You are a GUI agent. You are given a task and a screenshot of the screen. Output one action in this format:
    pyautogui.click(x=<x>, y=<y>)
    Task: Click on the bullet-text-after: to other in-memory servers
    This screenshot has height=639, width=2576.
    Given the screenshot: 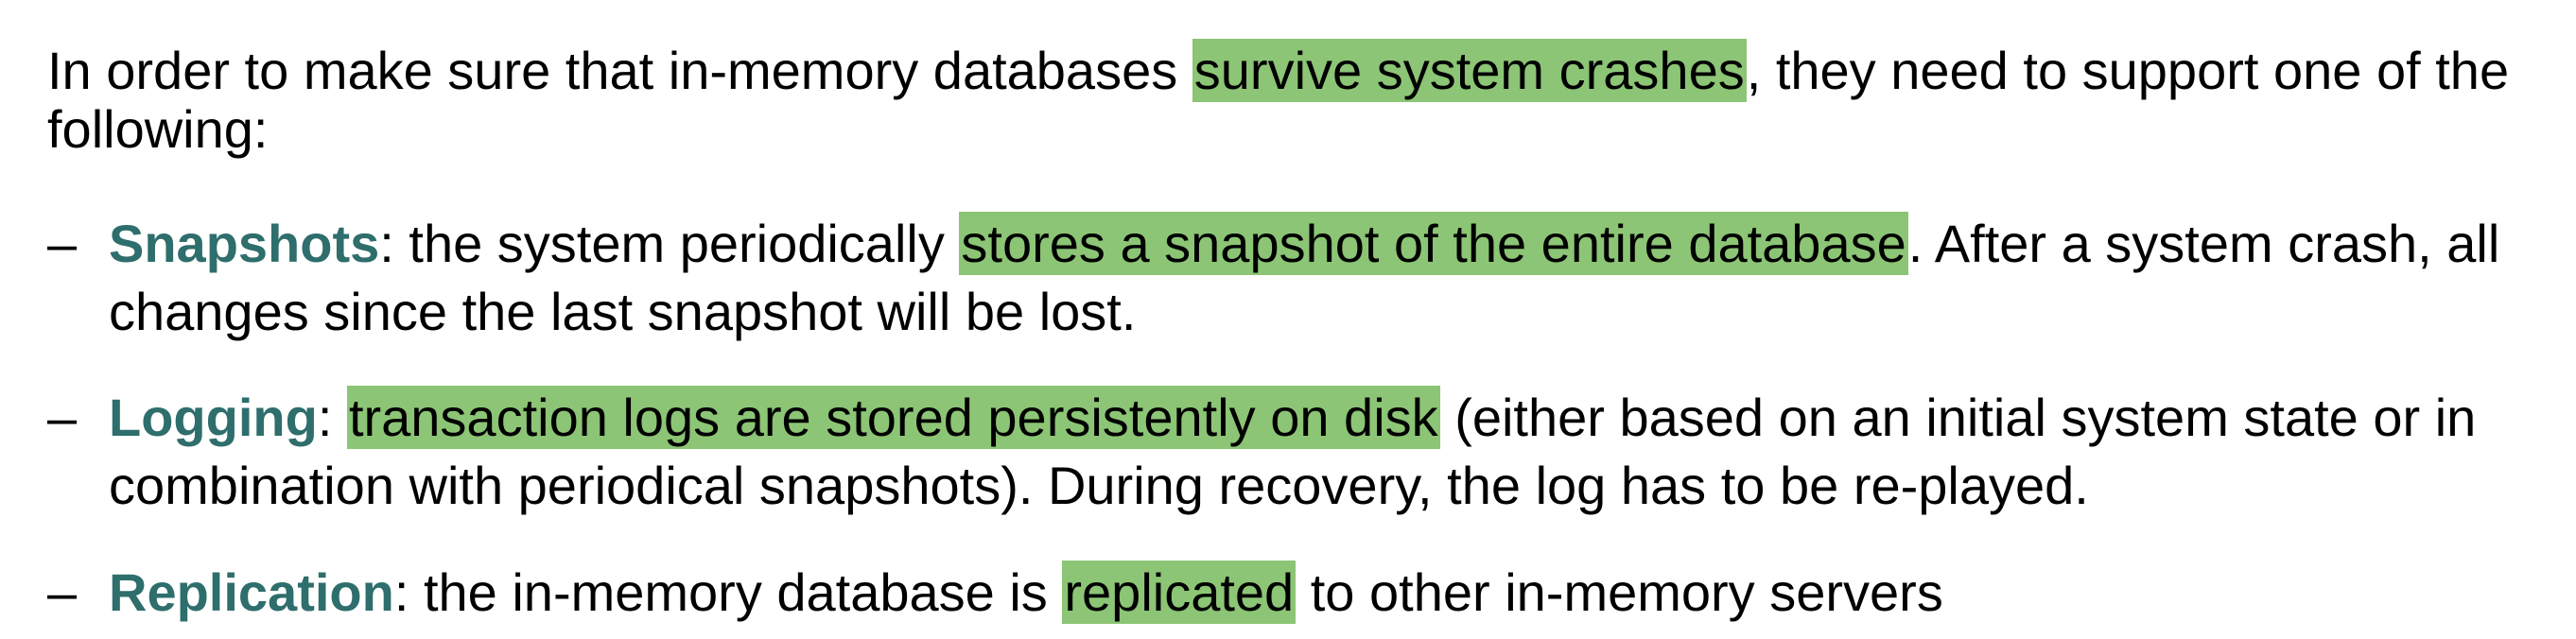 What is the action you would take?
    pyautogui.click(x=1619, y=592)
    